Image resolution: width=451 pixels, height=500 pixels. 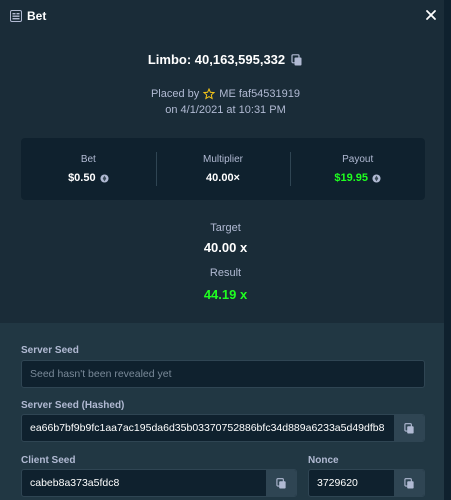 I want to click on copy-nonce-button, so click(x=409, y=483).